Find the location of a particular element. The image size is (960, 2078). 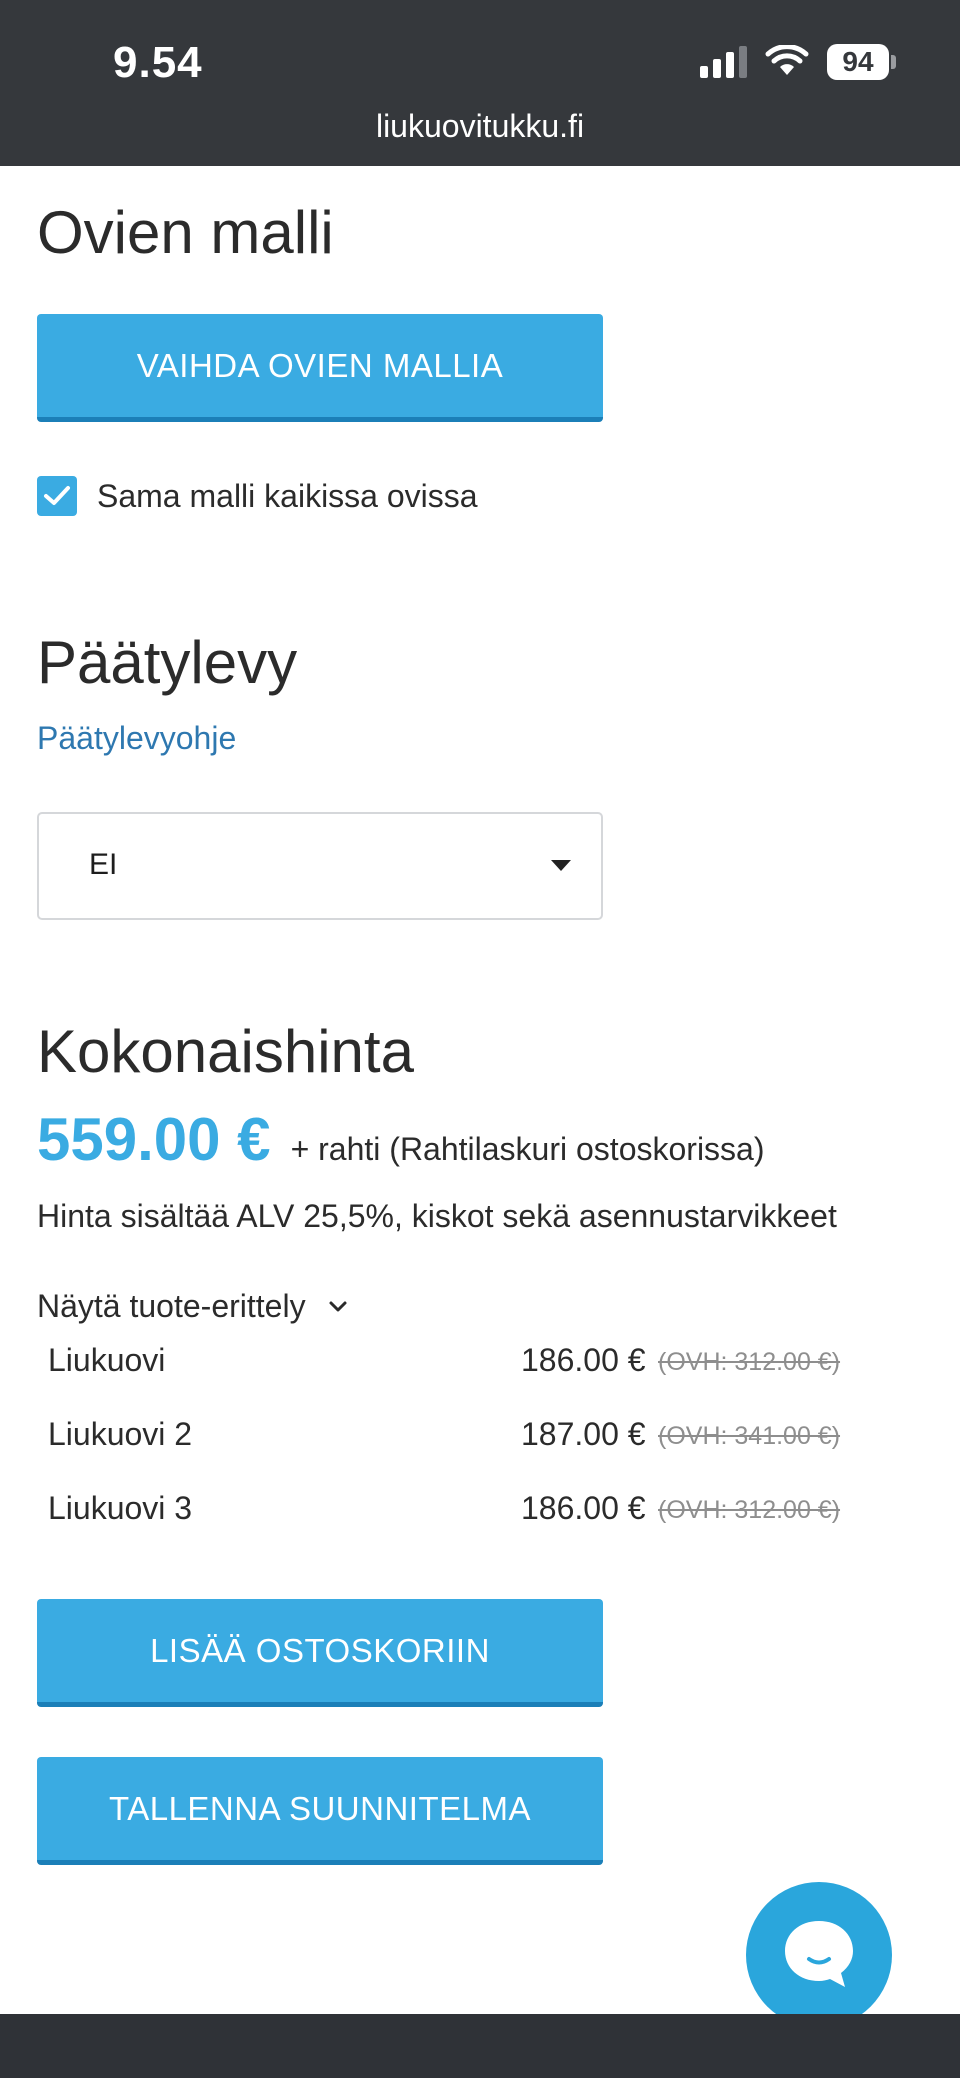

breakdown-item: Liukuovi 2 187.00 € (OVH: 341.00 €) is located at coordinates (448, 1441).